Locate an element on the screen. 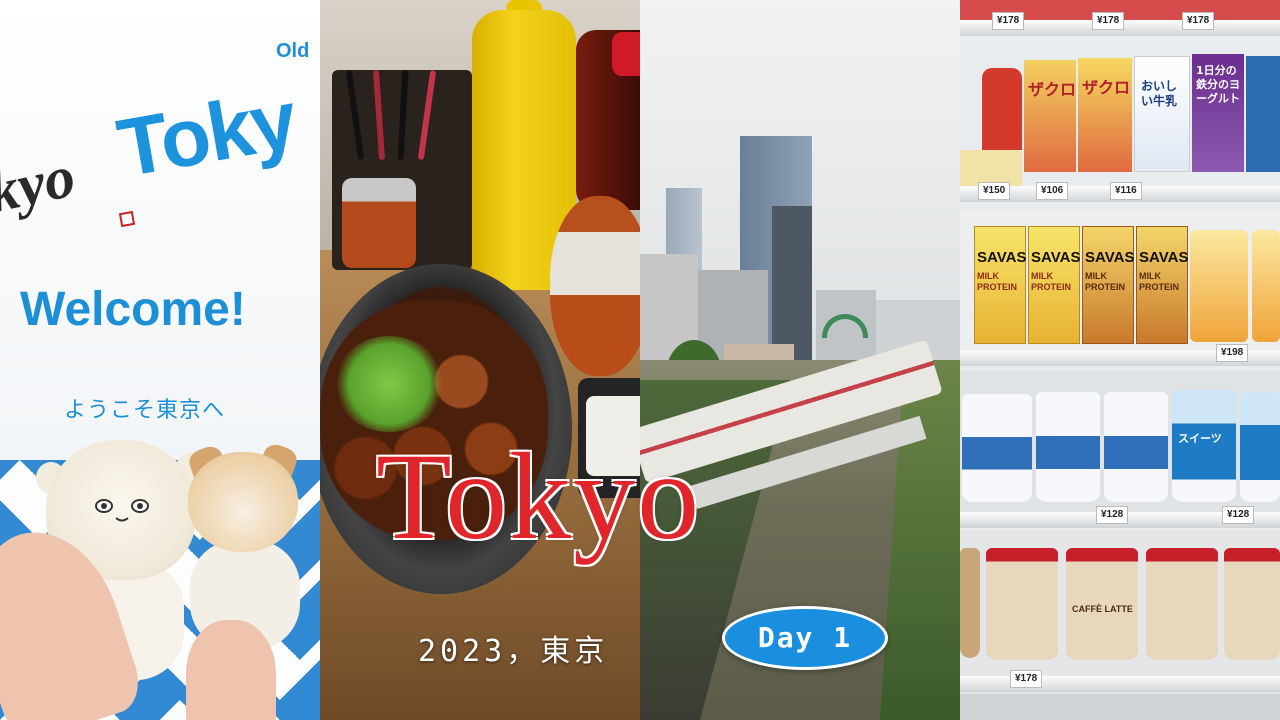 This screenshot has width=1280, height=720. coffee-cup: CAFFÈ LATTE is located at coordinates (1102, 604).